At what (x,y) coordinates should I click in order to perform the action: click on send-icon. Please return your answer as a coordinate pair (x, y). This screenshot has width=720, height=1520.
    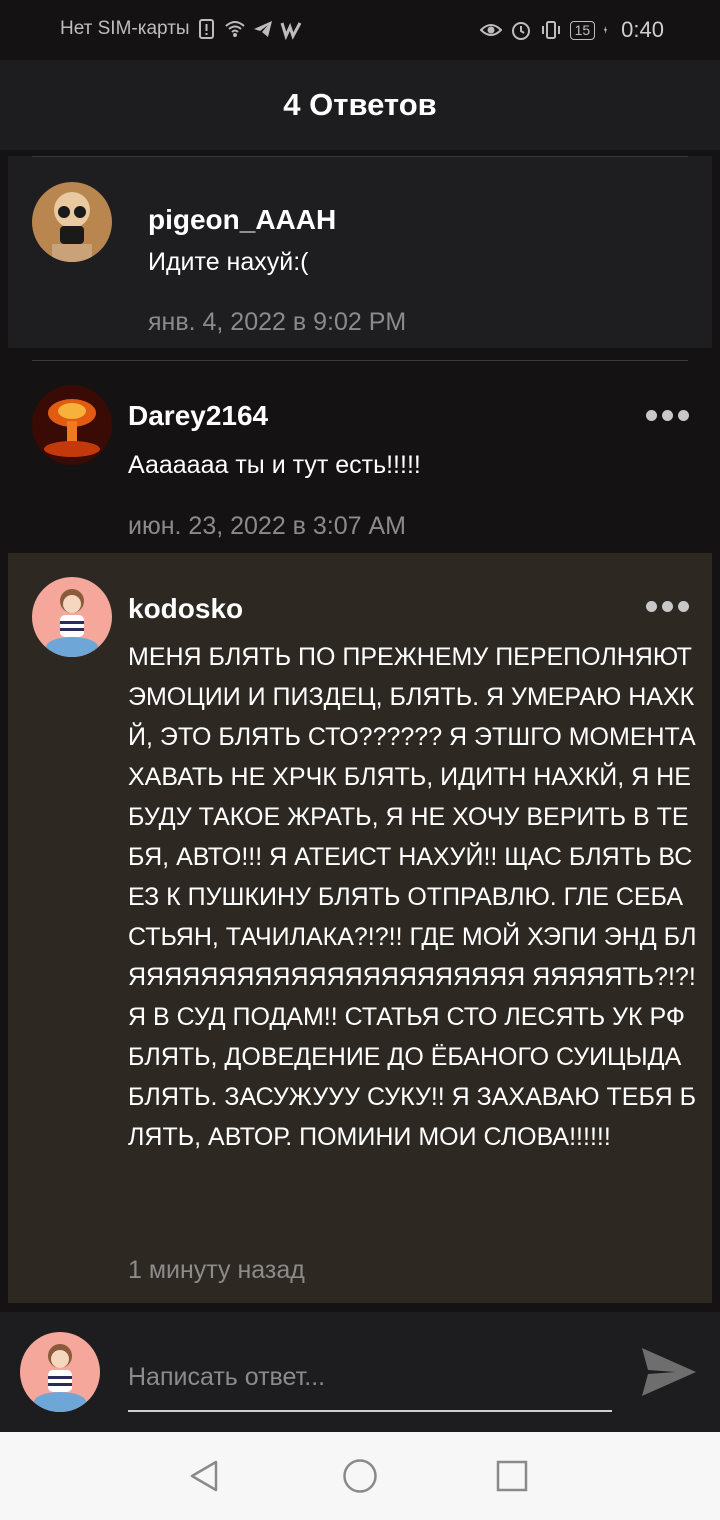
    Looking at the image, I should click on (669, 1372).